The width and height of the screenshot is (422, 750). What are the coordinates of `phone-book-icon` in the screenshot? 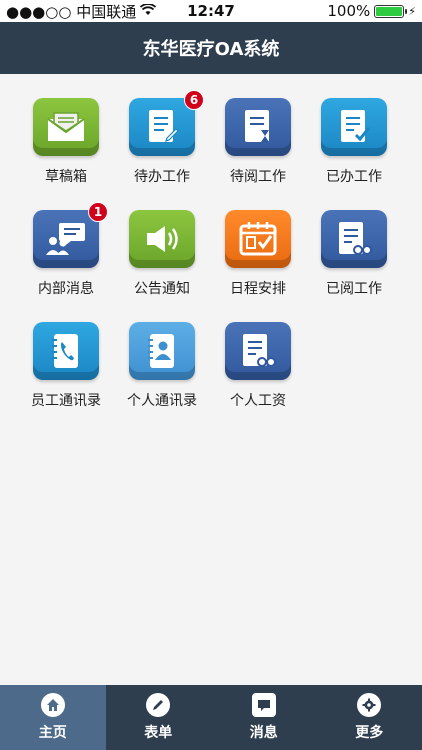 It's located at (66, 351).